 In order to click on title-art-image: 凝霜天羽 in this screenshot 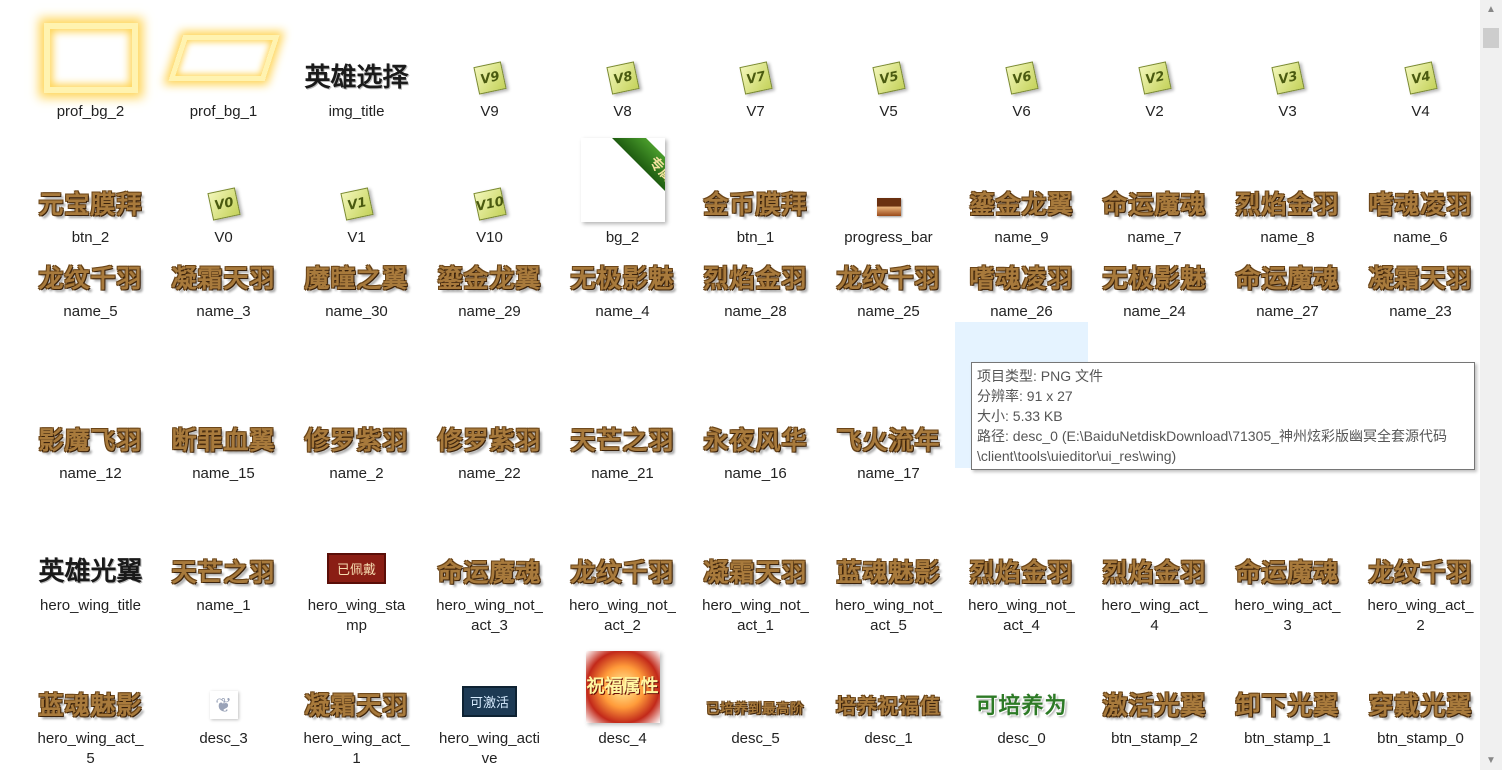, I will do `click(223, 278)`.